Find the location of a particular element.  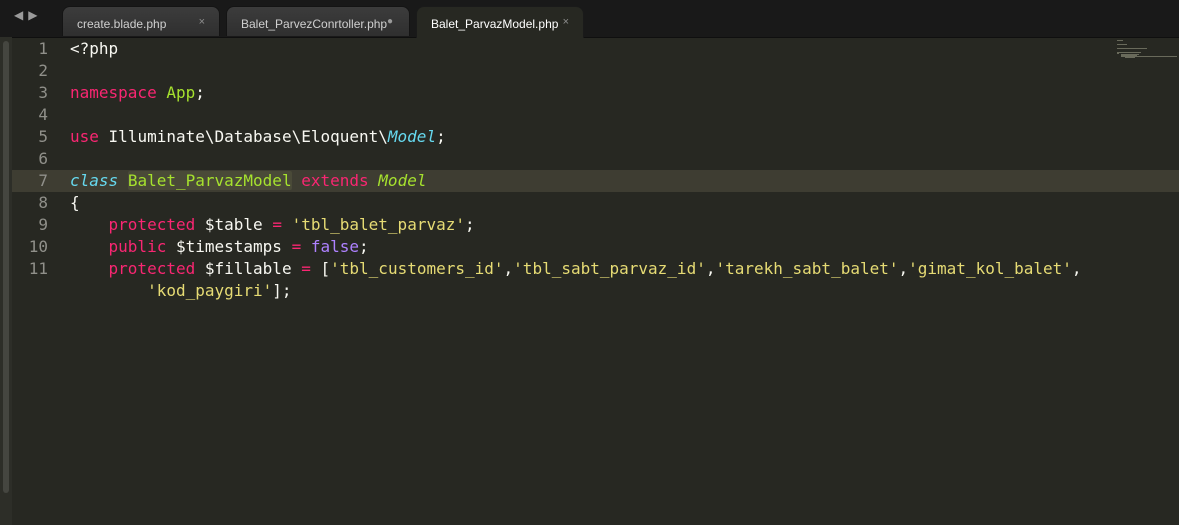

table-variable: $table is located at coordinates (233, 224).